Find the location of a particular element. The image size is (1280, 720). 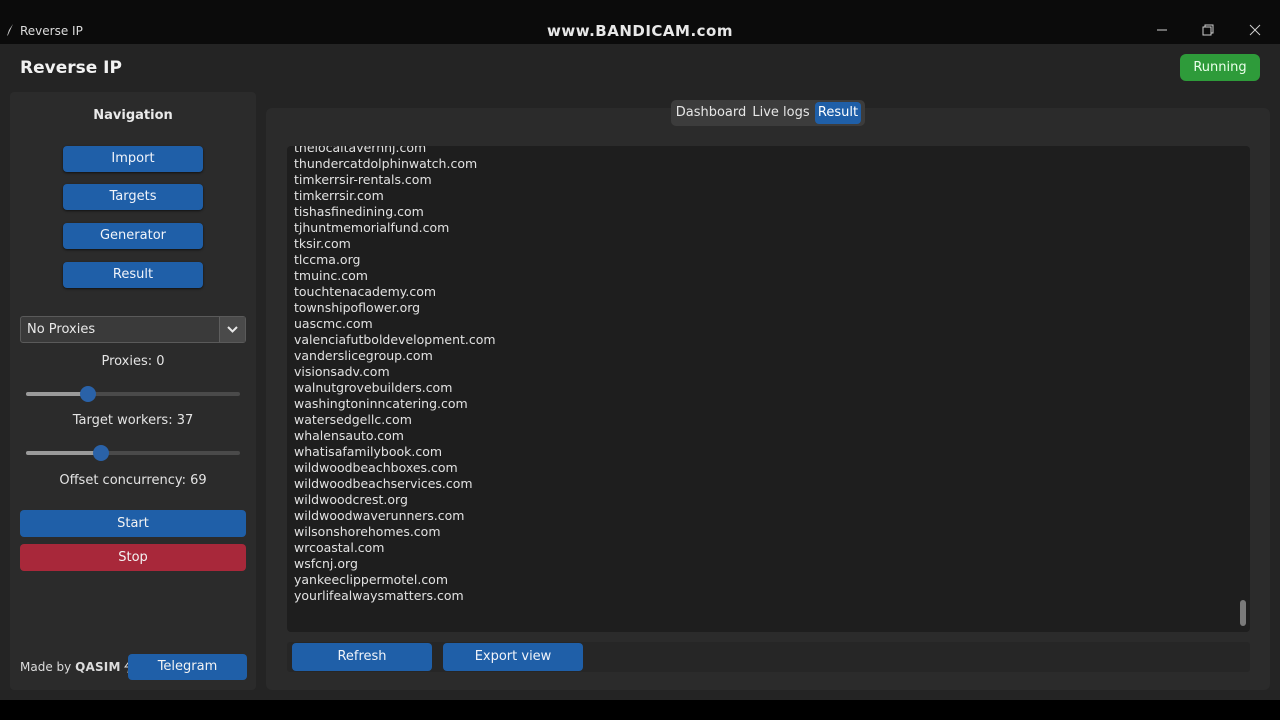

navigation-title: Navigation is located at coordinates (133, 115).